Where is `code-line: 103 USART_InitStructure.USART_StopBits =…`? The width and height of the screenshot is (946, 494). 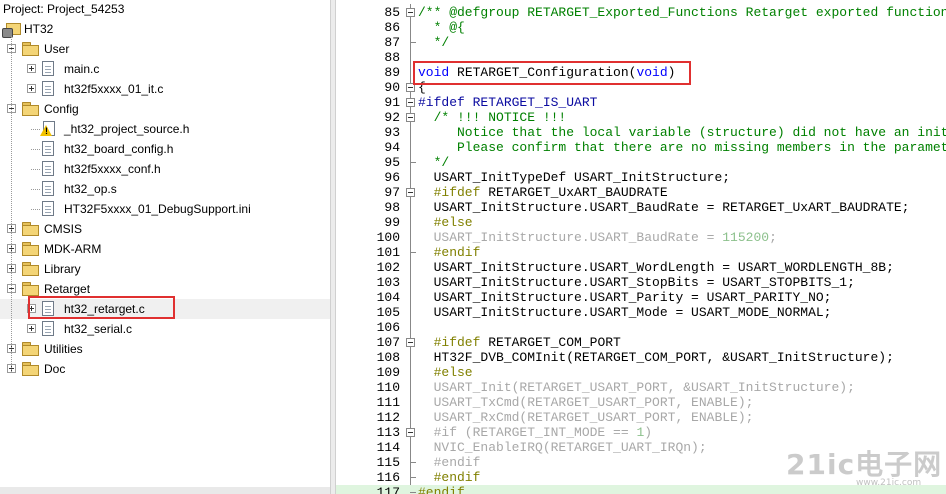 code-line: 103 USART_InitStructure.USART_StopBits =… is located at coordinates (641, 282).